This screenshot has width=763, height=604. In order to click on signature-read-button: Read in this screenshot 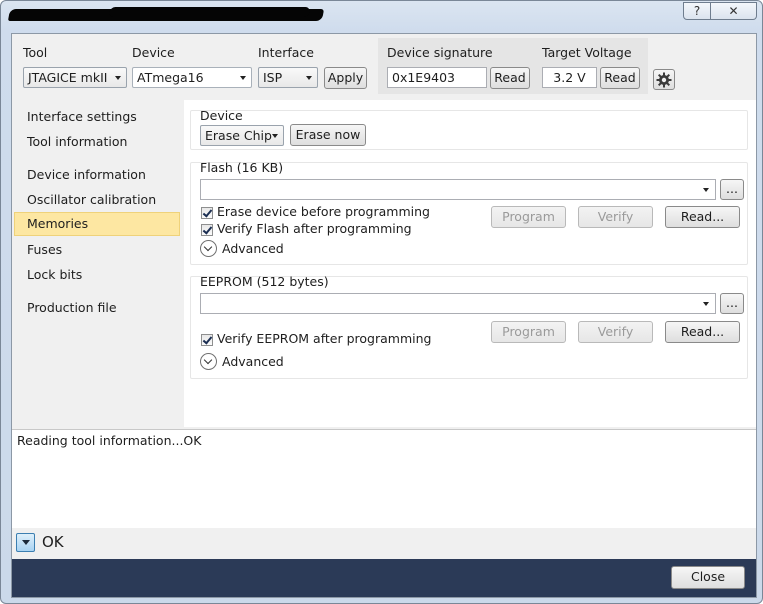, I will do `click(510, 78)`.